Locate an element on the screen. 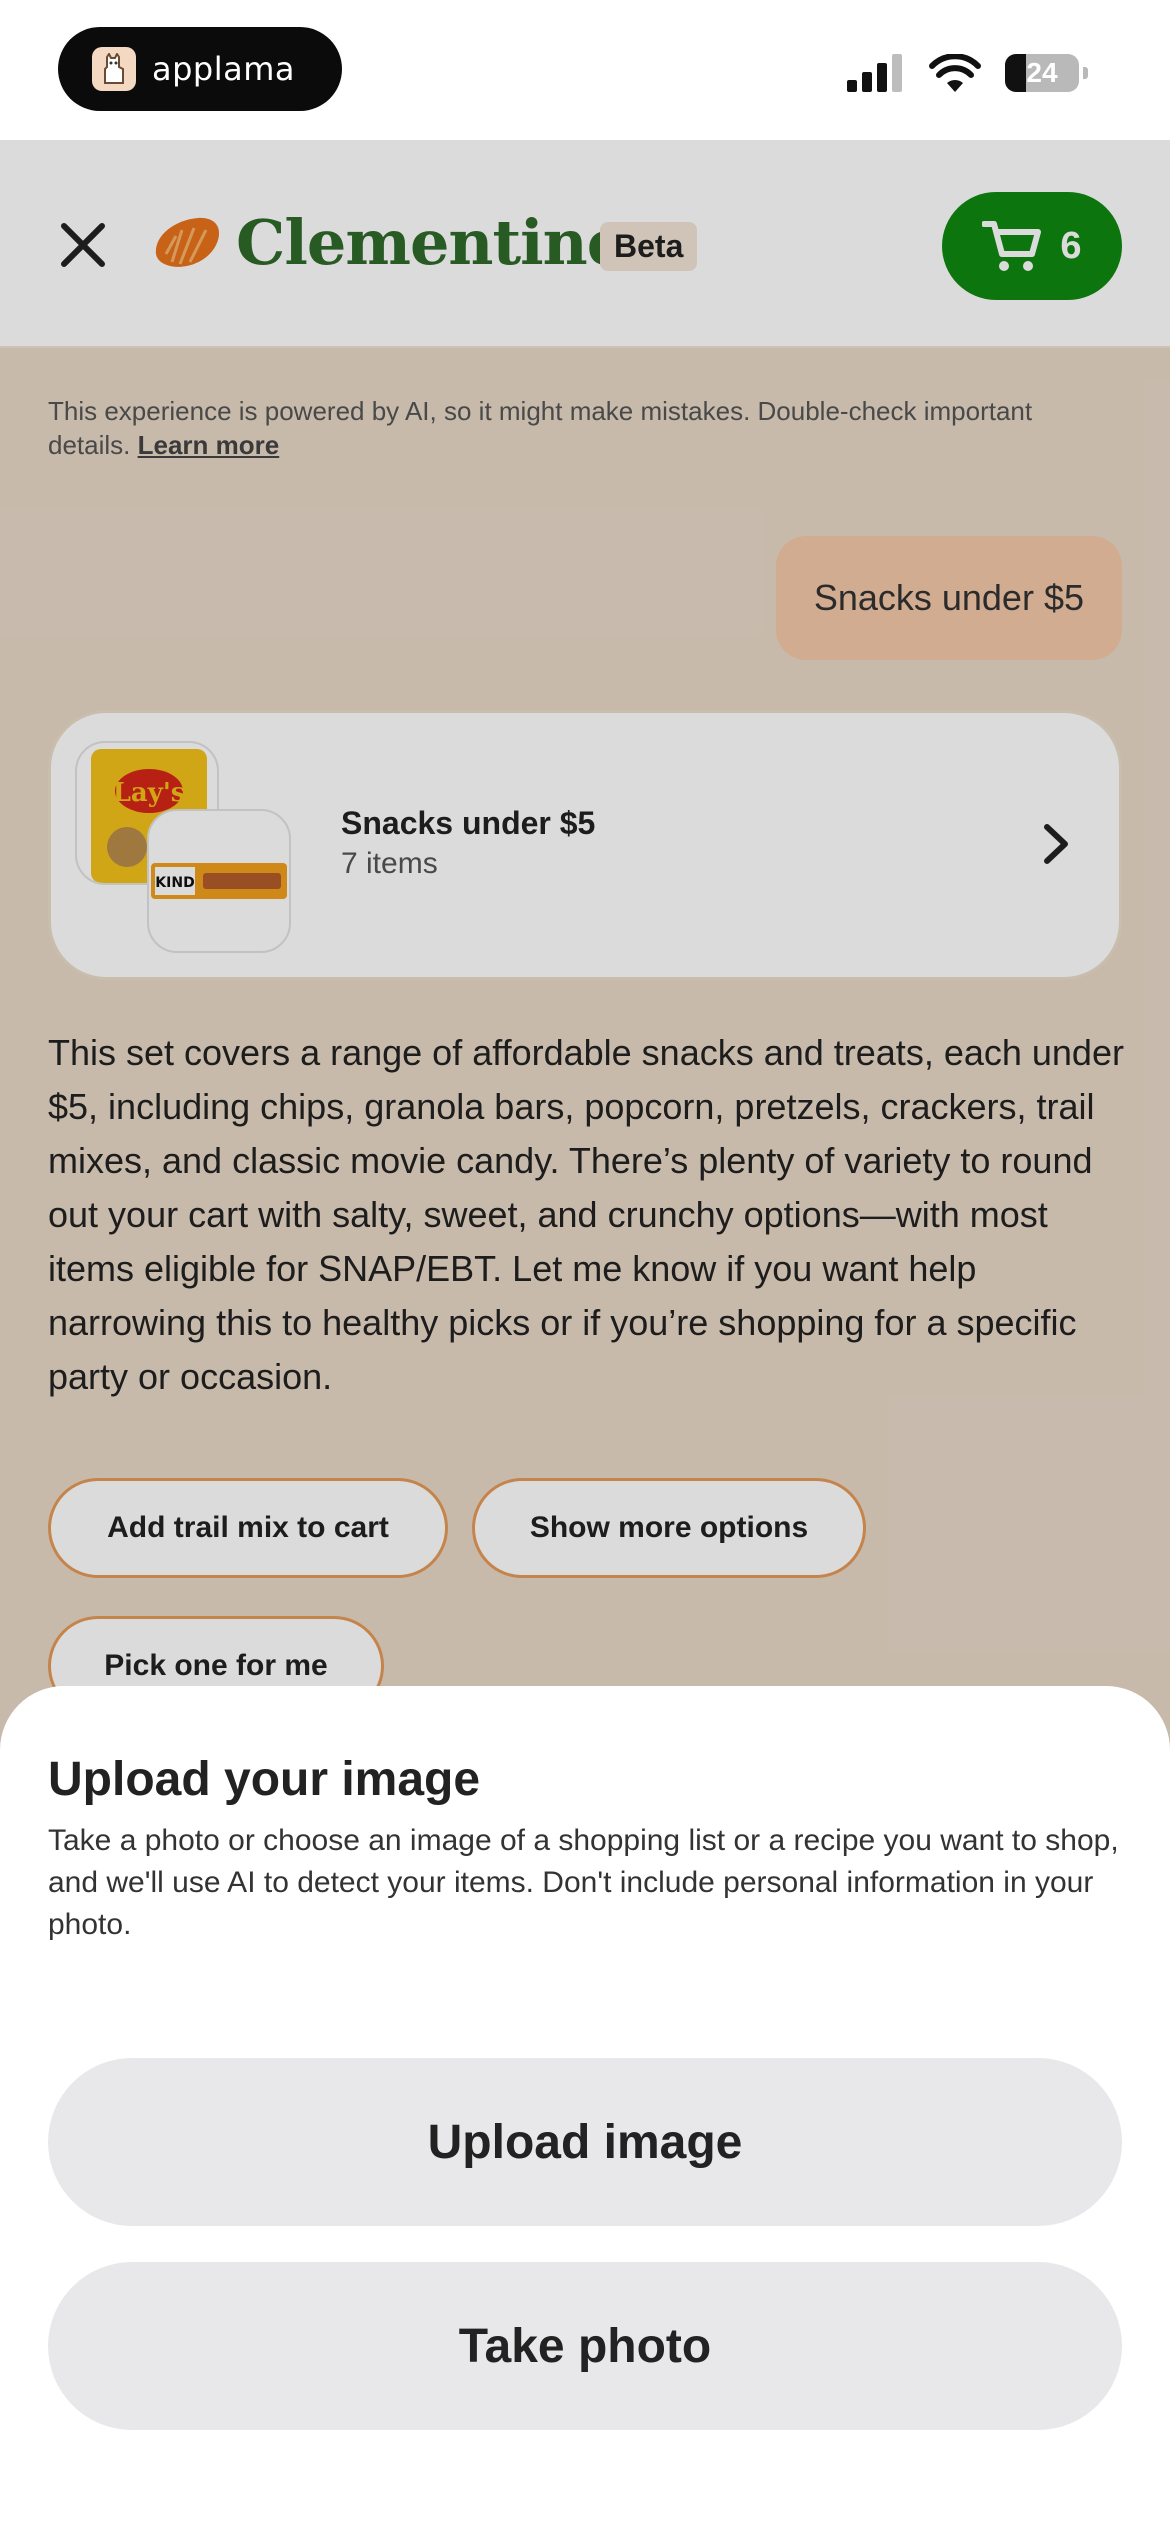 This screenshot has width=1170, height=2532. app-pill: applama is located at coordinates (200, 69).